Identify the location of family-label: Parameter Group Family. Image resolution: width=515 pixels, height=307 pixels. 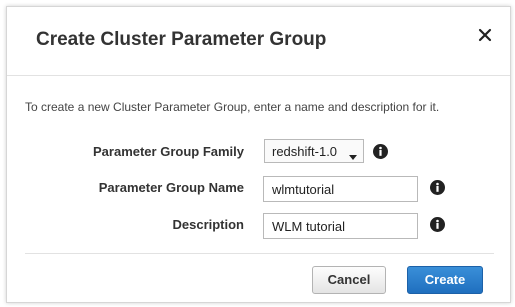
(168, 151).